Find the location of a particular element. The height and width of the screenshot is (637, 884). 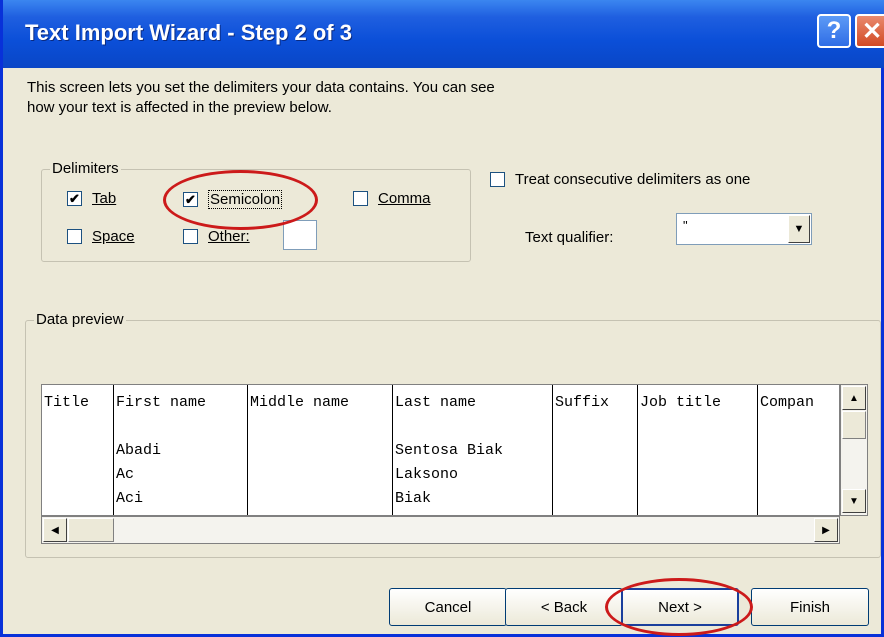

preview-column-job-title: Job title is located at coordinates (698, 450).